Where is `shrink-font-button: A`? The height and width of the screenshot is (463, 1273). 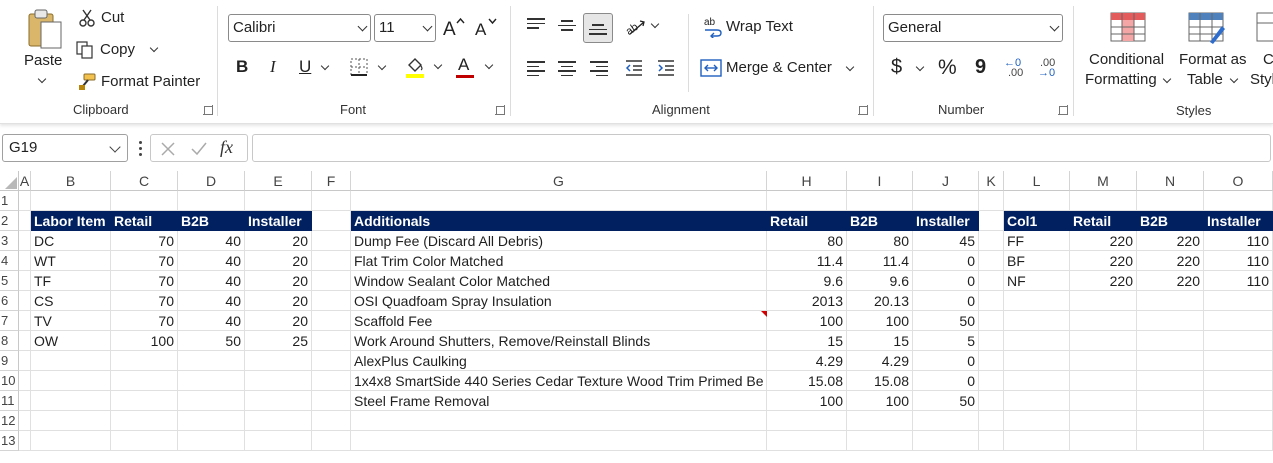
shrink-font-button: A is located at coordinates (486, 28).